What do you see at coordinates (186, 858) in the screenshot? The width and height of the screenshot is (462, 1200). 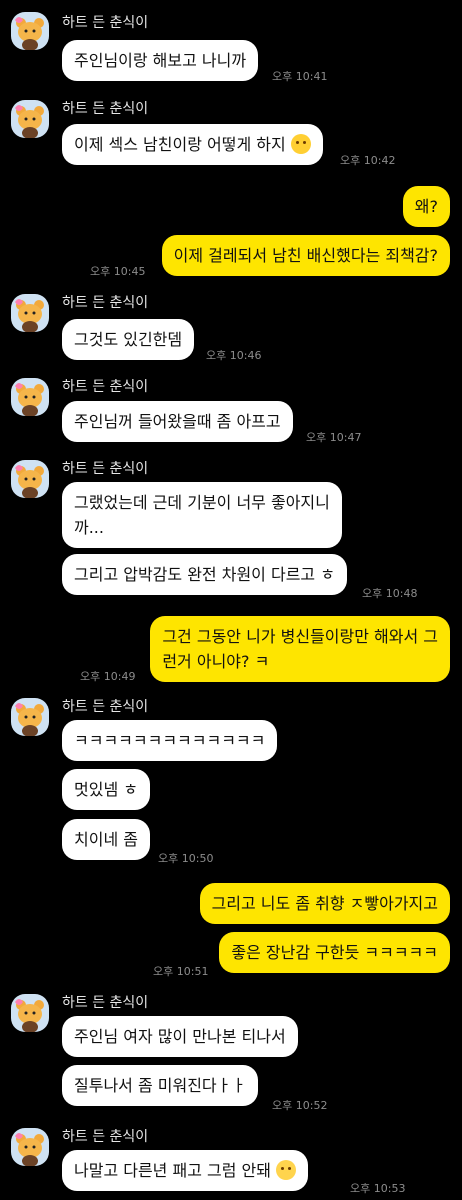 I see `message-time: 오후 10:50` at bounding box center [186, 858].